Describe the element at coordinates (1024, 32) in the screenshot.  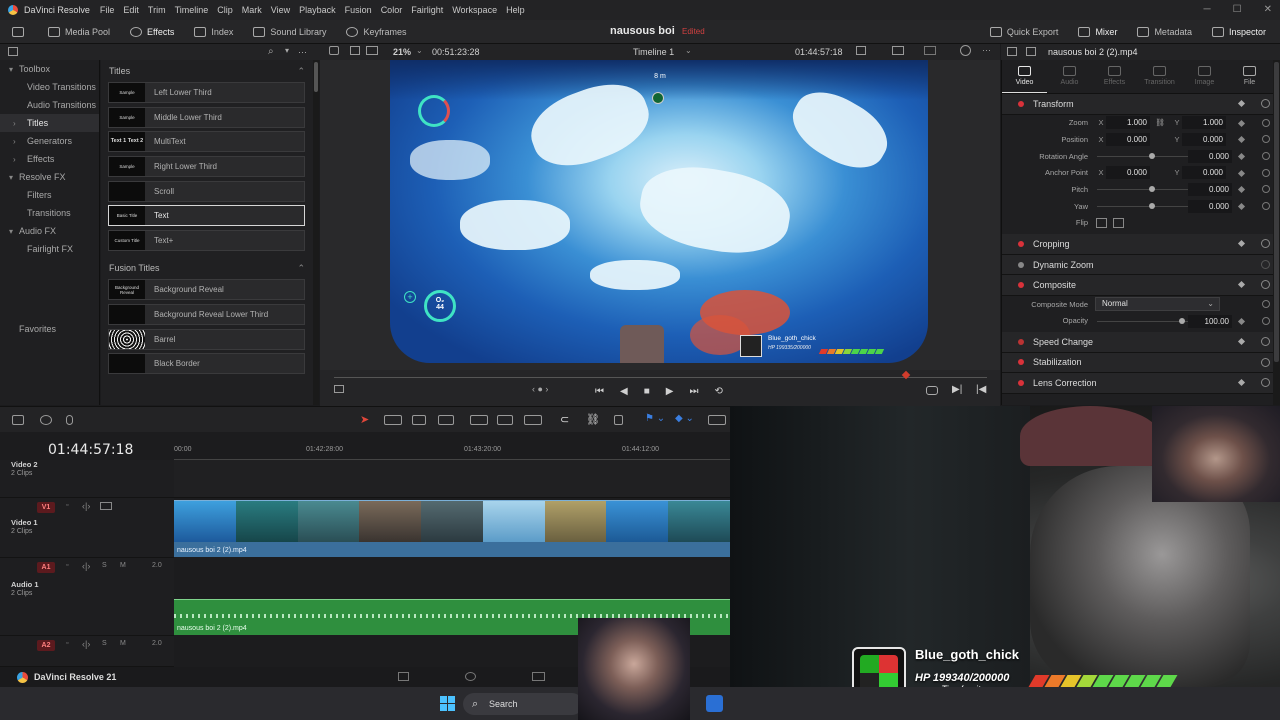
I see `quick-export-button: Quick Export` at that location.